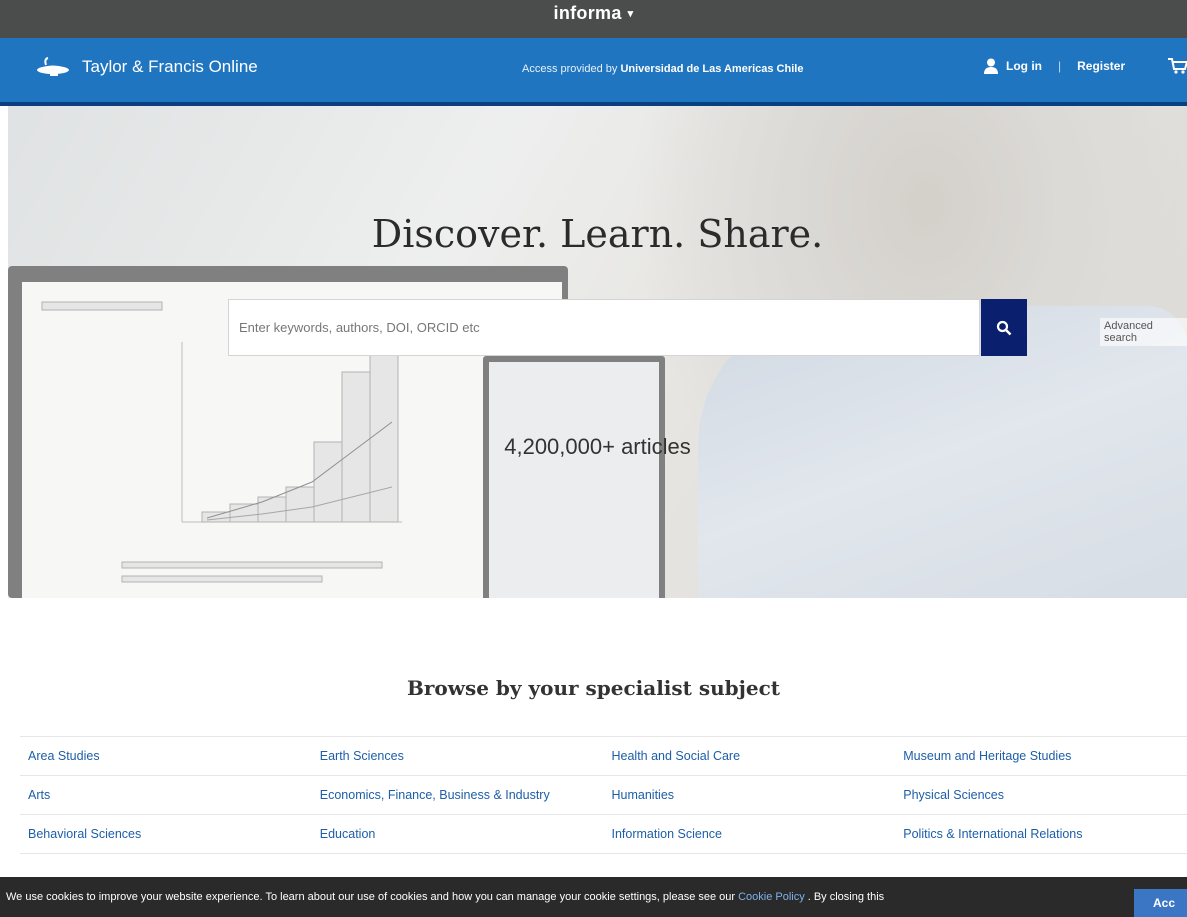 The image size is (1187, 917). What do you see at coordinates (1041, 756) in the screenshot?
I see `subject-link: Museum and Heritage Studies` at bounding box center [1041, 756].